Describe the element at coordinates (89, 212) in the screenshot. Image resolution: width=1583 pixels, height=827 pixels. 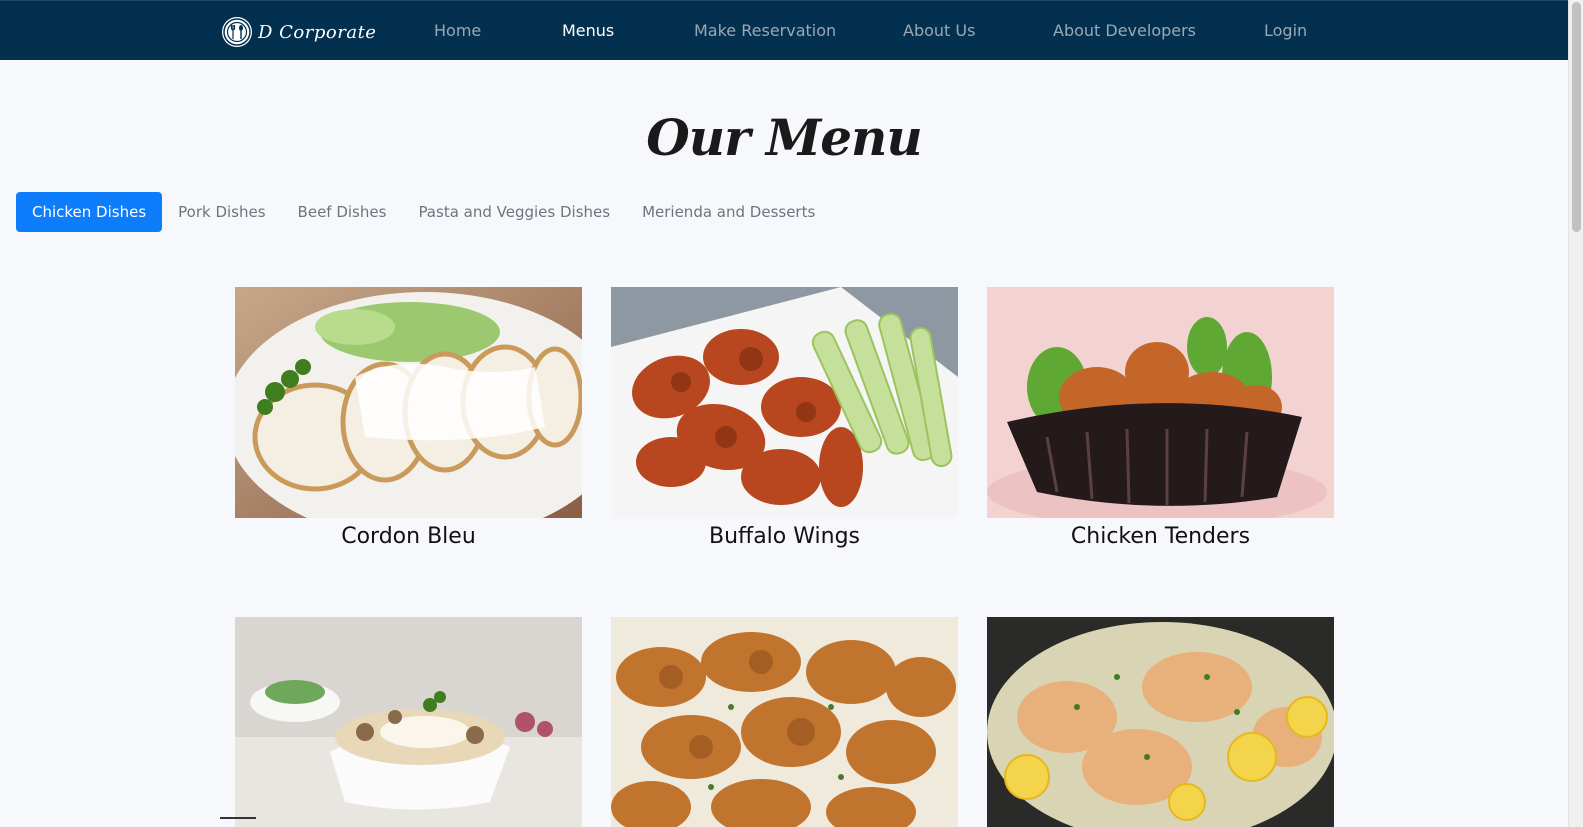
I see `tab-chicken-dishes: Chicken Dishes` at that location.